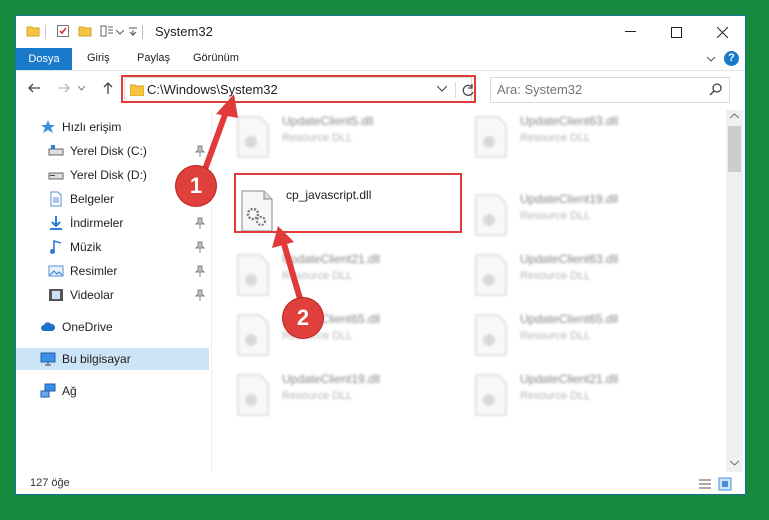 The image size is (769, 520). I want to click on sidebar-item-label: Yerel Disk (D:), so click(108, 175).